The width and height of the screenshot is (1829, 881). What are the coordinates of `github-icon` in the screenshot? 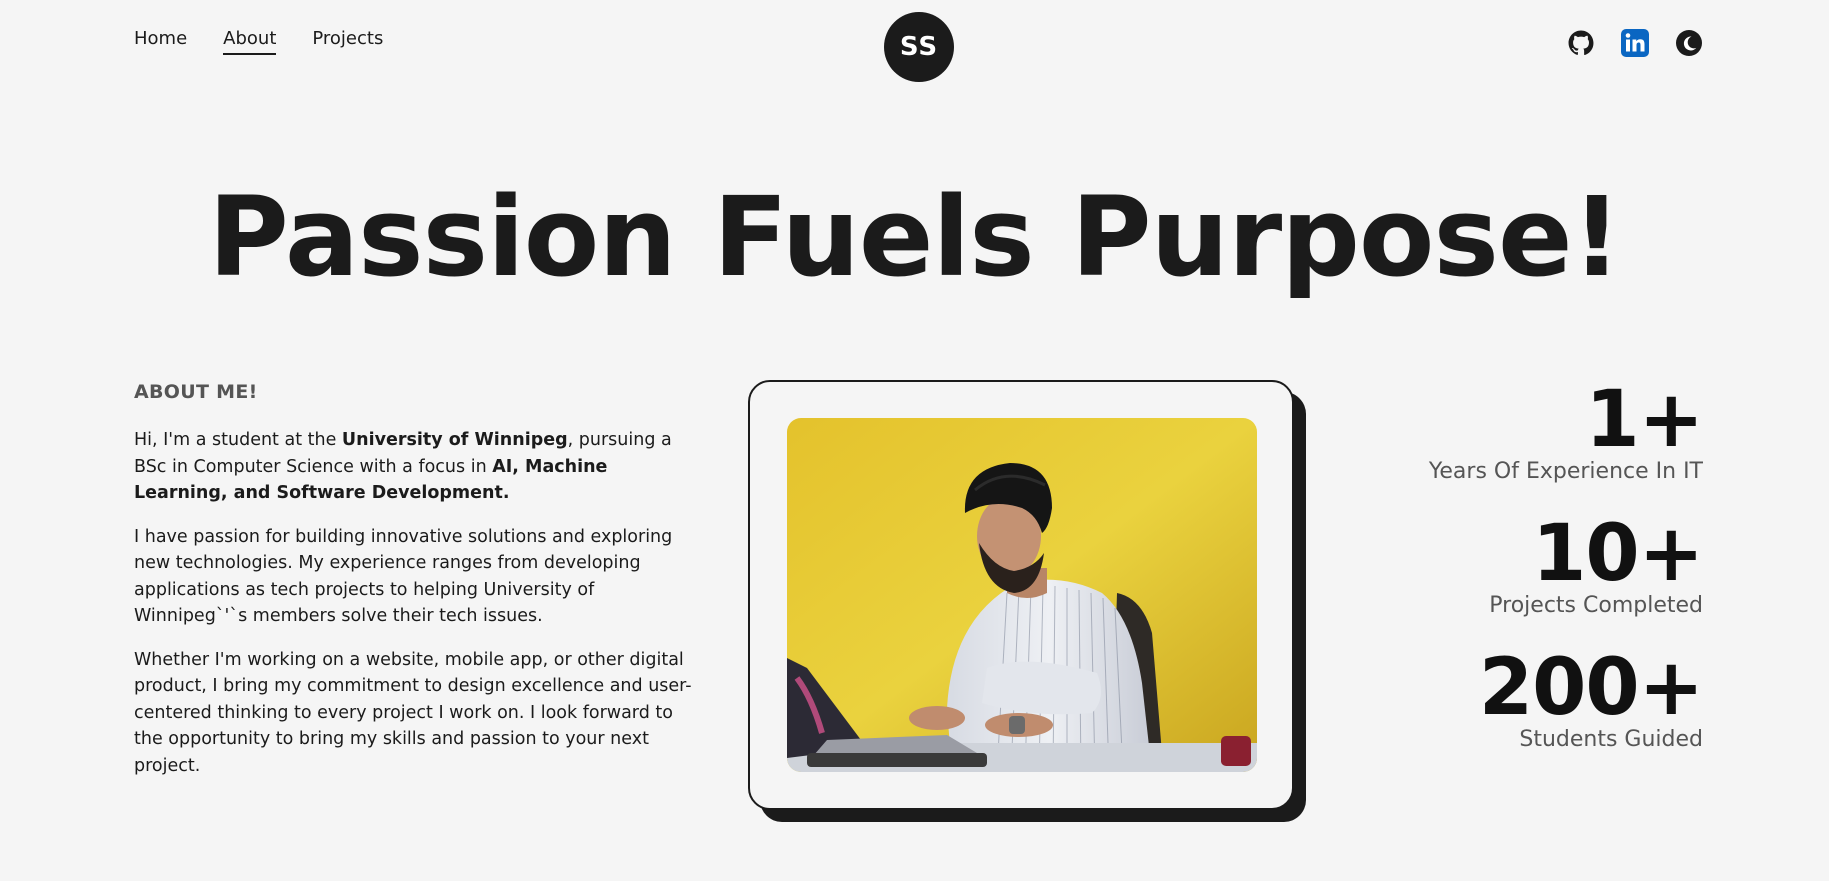 It's located at (1581, 43).